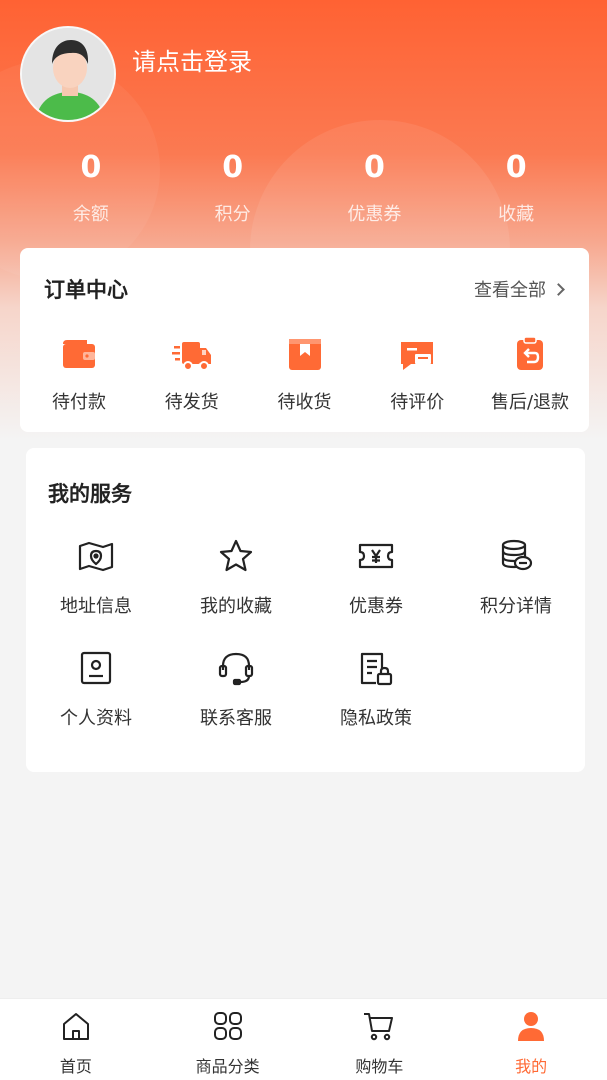 The width and height of the screenshot is (607, 1080). Describe the element at coordinates (558, 289) in the screenshot. I see `chevron-right-icon` at that location.